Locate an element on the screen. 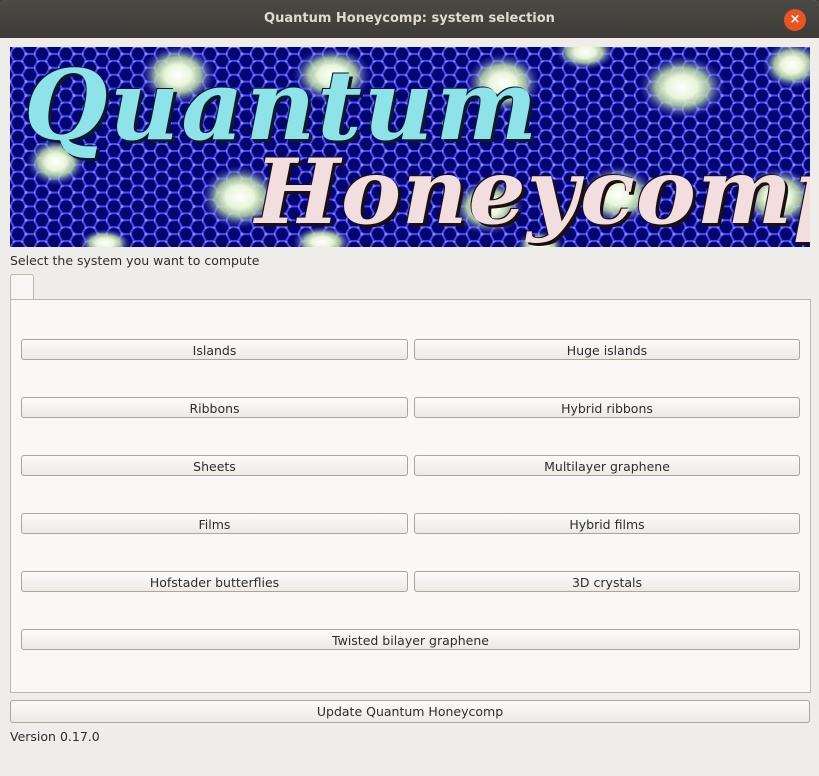  banner-word-honeycomp: Honeycomp is located at coordinates (532, 192).